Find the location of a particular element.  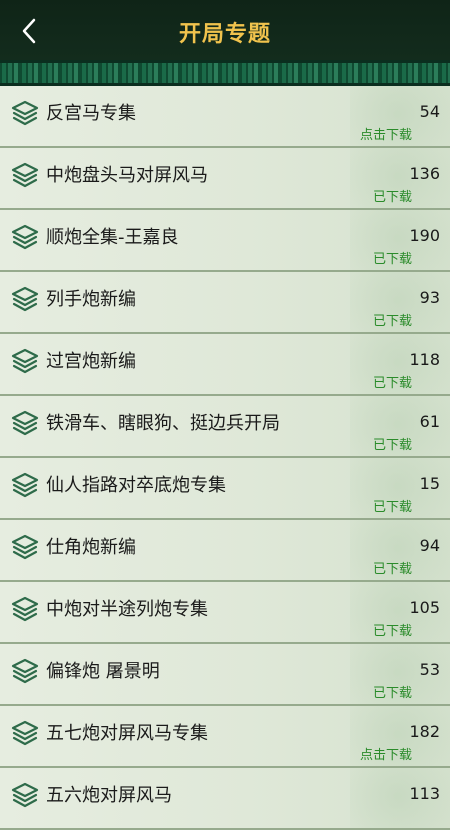

item-count: 15 is located at coordinates (429, 483).